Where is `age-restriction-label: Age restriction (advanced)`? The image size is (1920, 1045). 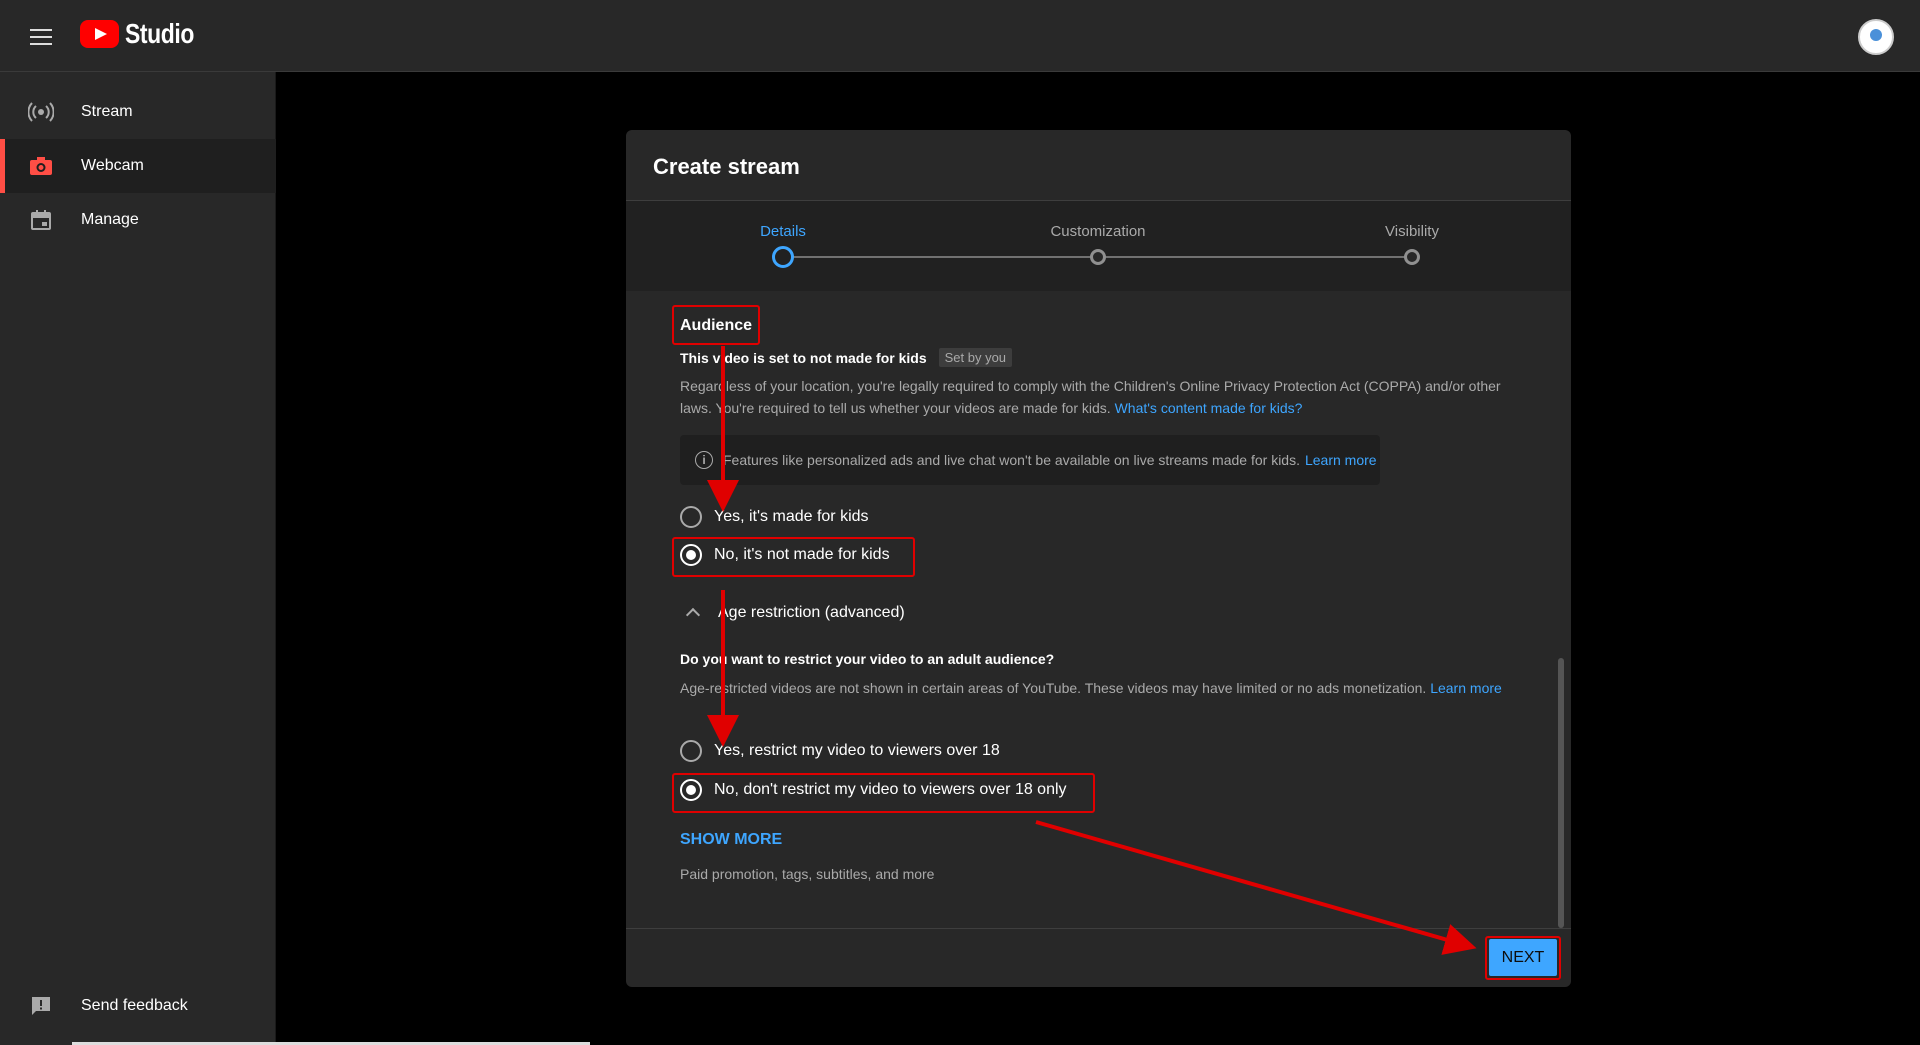 age-restriction-label: Age restriction (advanced) is located at coordinates (811, 612).